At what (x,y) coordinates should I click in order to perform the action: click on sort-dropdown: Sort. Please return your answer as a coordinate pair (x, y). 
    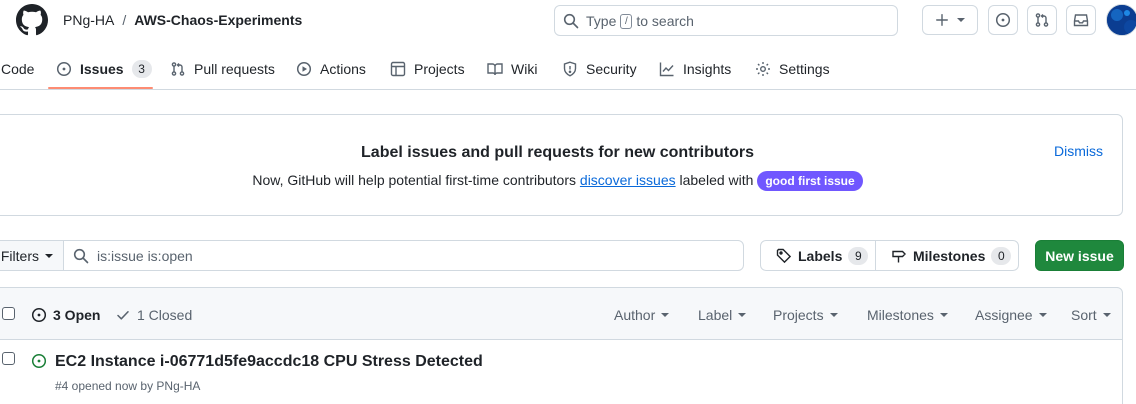
    Looking at the image, I should click on (1091, 315).